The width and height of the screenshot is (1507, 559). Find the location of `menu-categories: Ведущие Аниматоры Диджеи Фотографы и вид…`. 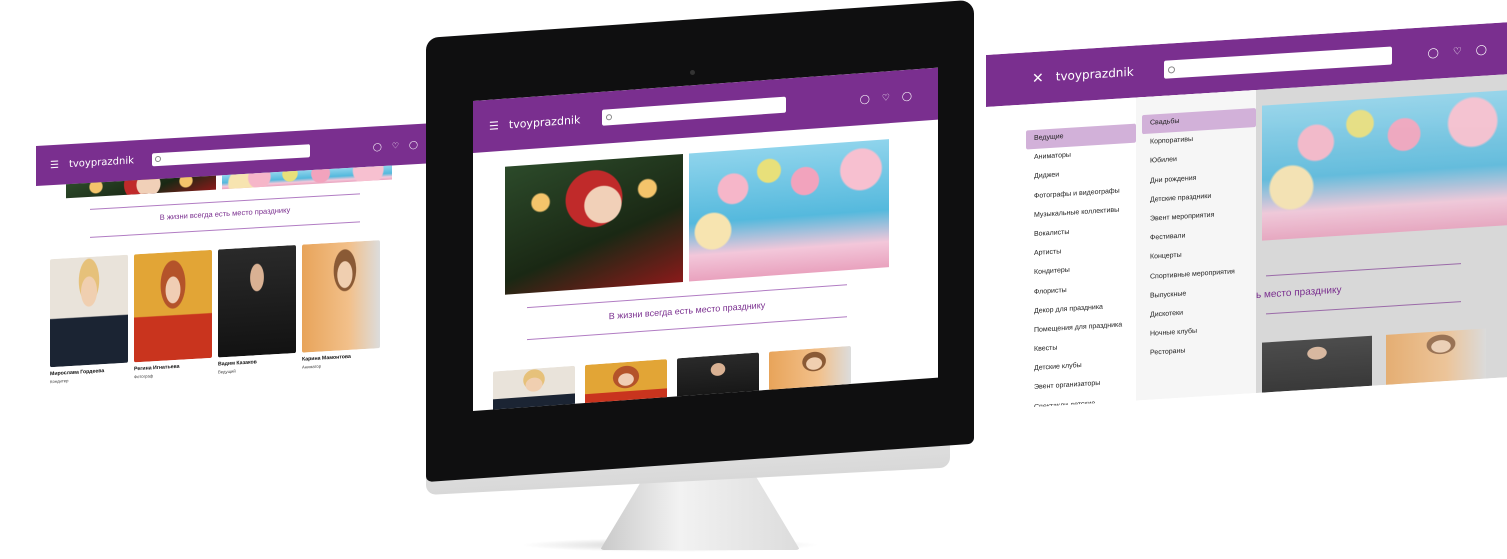

menu-categories: Ведущие Аниматоры Диджеи Фотографы и вид… is located at coordinates (1061, 254).